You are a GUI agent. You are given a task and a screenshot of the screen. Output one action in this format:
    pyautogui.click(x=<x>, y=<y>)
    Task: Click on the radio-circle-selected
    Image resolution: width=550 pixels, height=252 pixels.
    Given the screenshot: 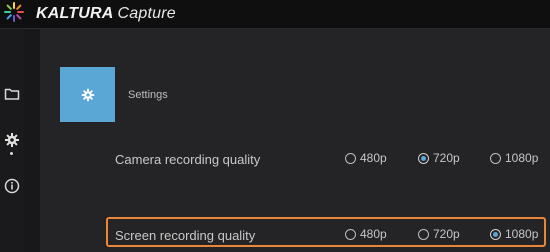 What is the action you would take?
    pyautogui.click(x=423, y=158)
    